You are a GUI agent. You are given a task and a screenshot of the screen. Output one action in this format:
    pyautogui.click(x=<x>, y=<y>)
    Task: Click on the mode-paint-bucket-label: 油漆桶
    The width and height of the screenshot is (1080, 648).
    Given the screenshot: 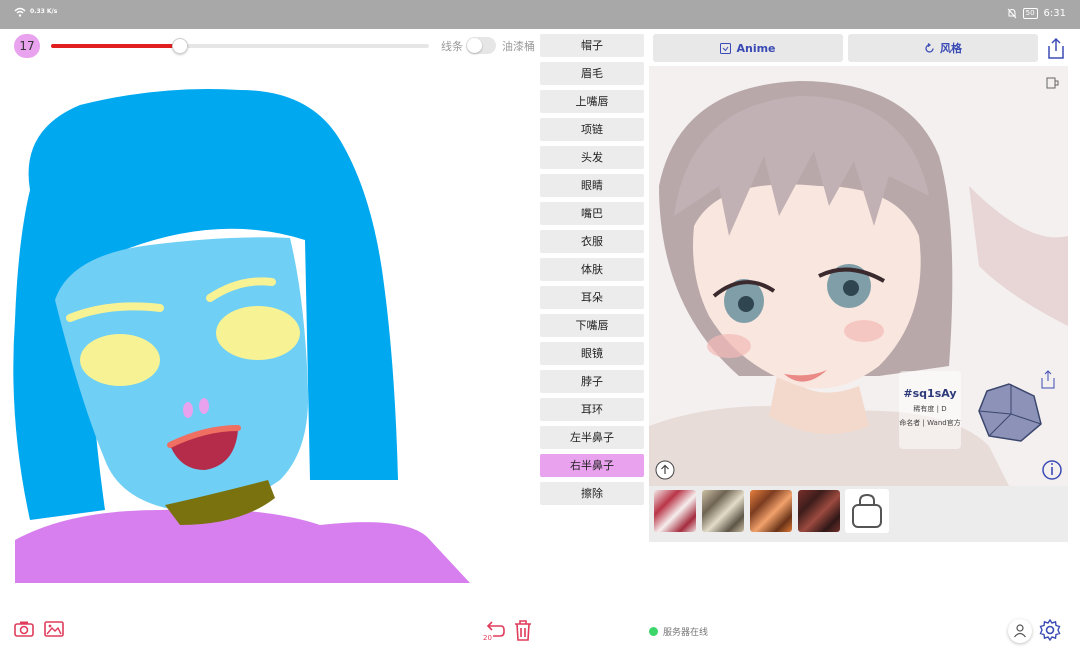 What is the action you would take?
    pyautogui.click(x=518, y=46)
    